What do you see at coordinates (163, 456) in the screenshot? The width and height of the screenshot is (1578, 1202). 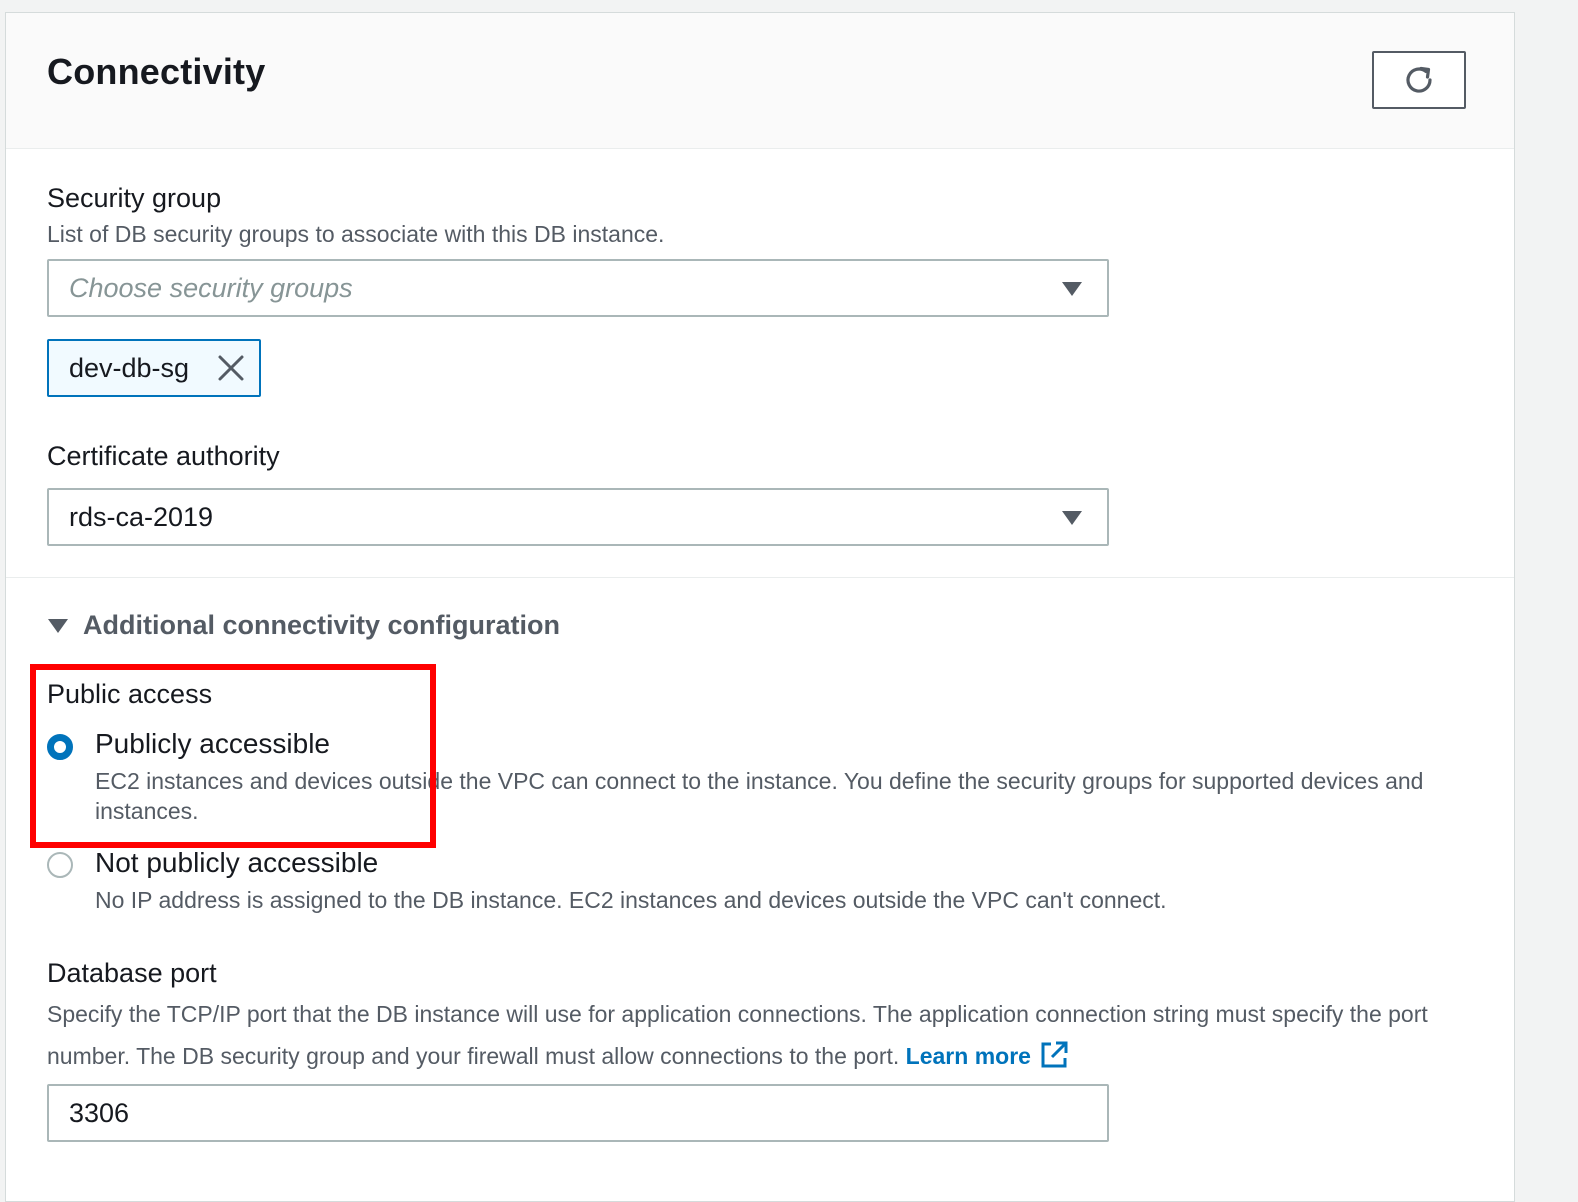 I see `certificate-authority-label: Certificate authority` at bounding box center [163, 456].